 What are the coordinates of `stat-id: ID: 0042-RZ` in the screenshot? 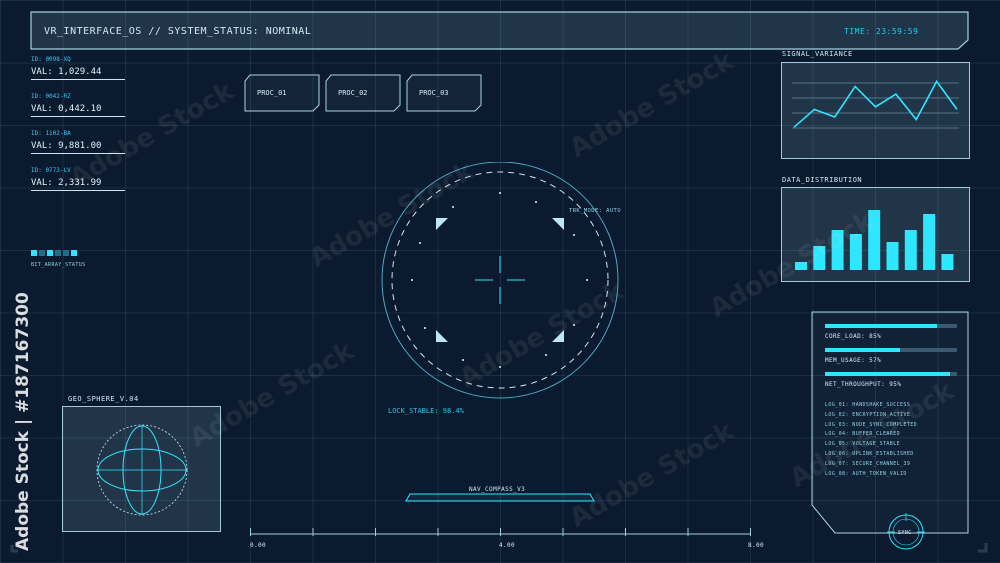 It's located at (51, 96).